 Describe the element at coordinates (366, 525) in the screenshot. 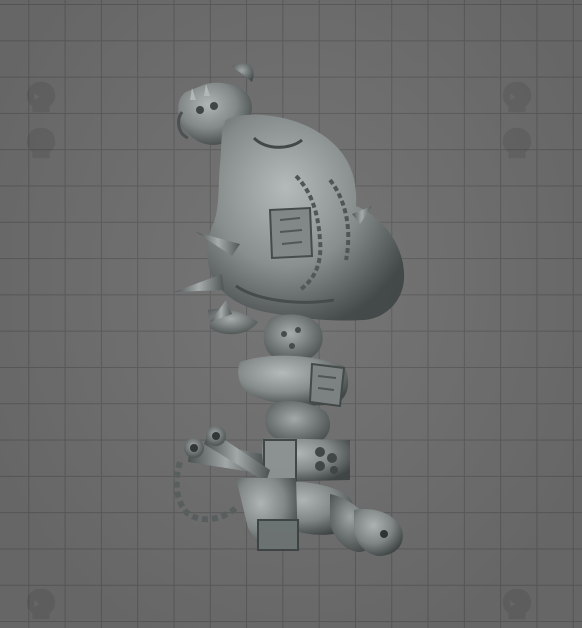

I see `model-base-weapon` at that location.